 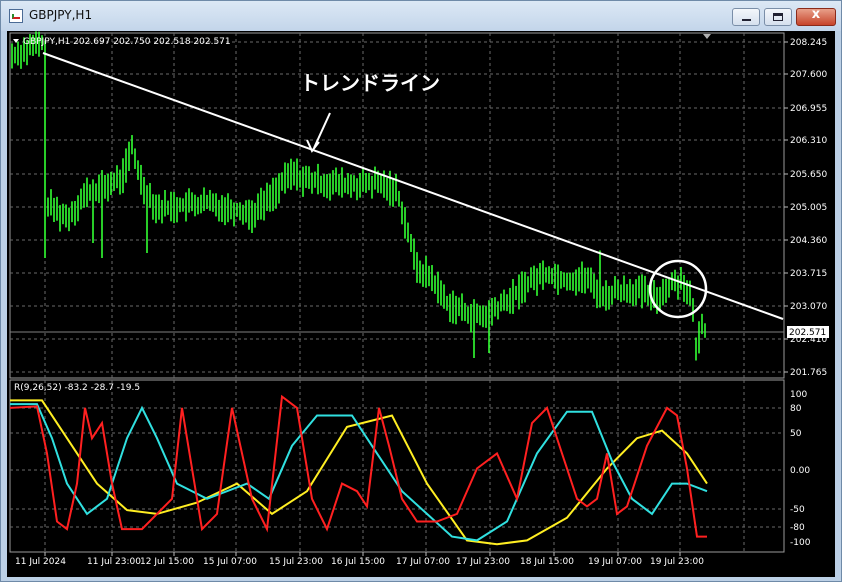 What do you see at coordinates (40, 562) in the screenshot?
I see `time-tick-label: 11 Jul 2024` at bounding box center [40, 562].